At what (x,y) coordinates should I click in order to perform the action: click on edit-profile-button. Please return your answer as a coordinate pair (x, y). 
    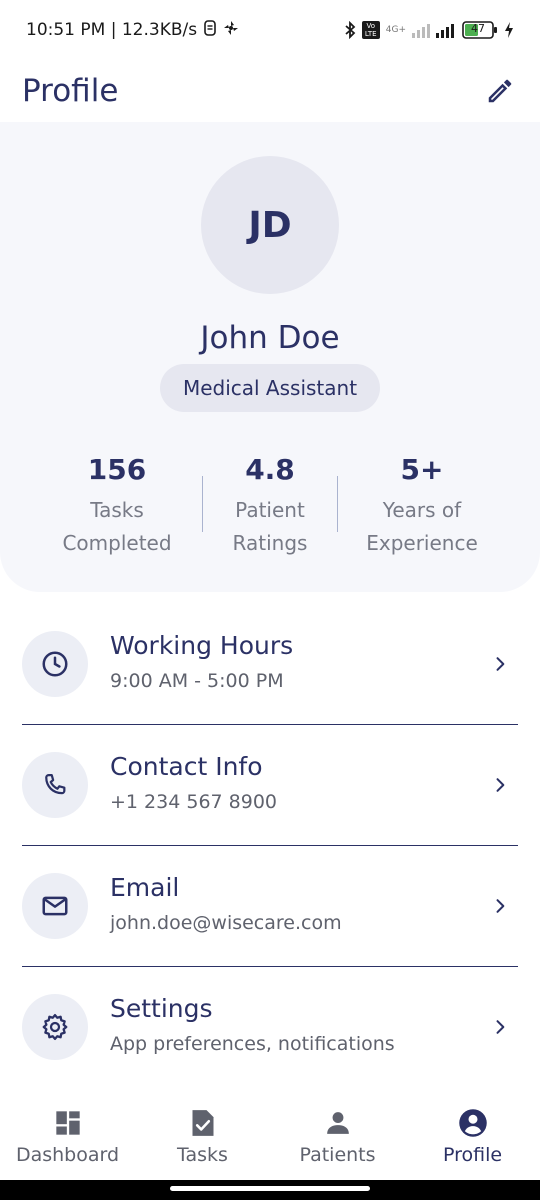
    Looking at the image, I should click on (500, 91).